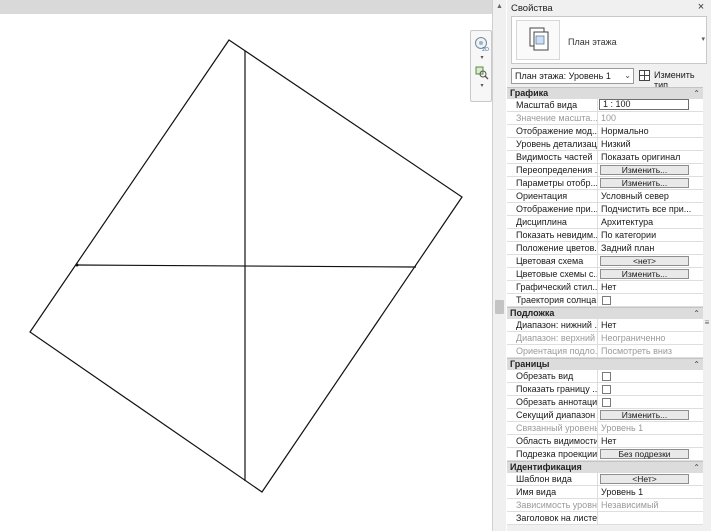  What do you see at coordinates (650, 248) in the screenshot?
I see `property-value: Задний план` at bounding box center [650, 248].